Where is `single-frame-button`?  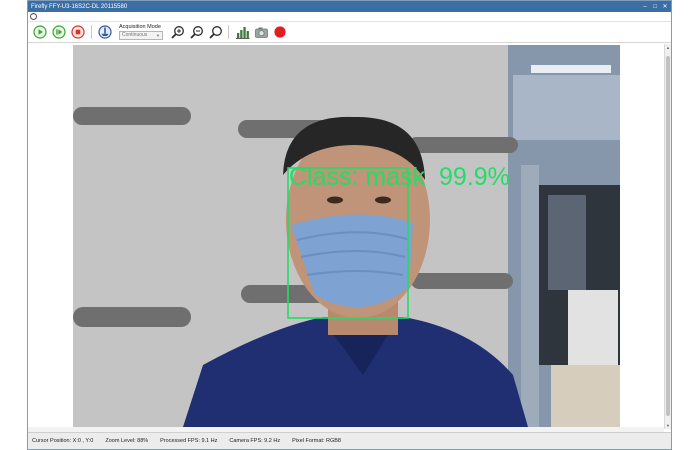 single-frame-button is located at coordinates (59, 32).